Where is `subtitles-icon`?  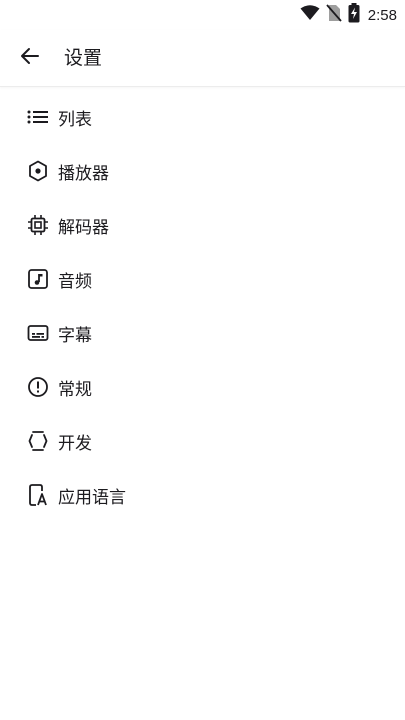
subtitles-icon is located at coordinates (38, 333).